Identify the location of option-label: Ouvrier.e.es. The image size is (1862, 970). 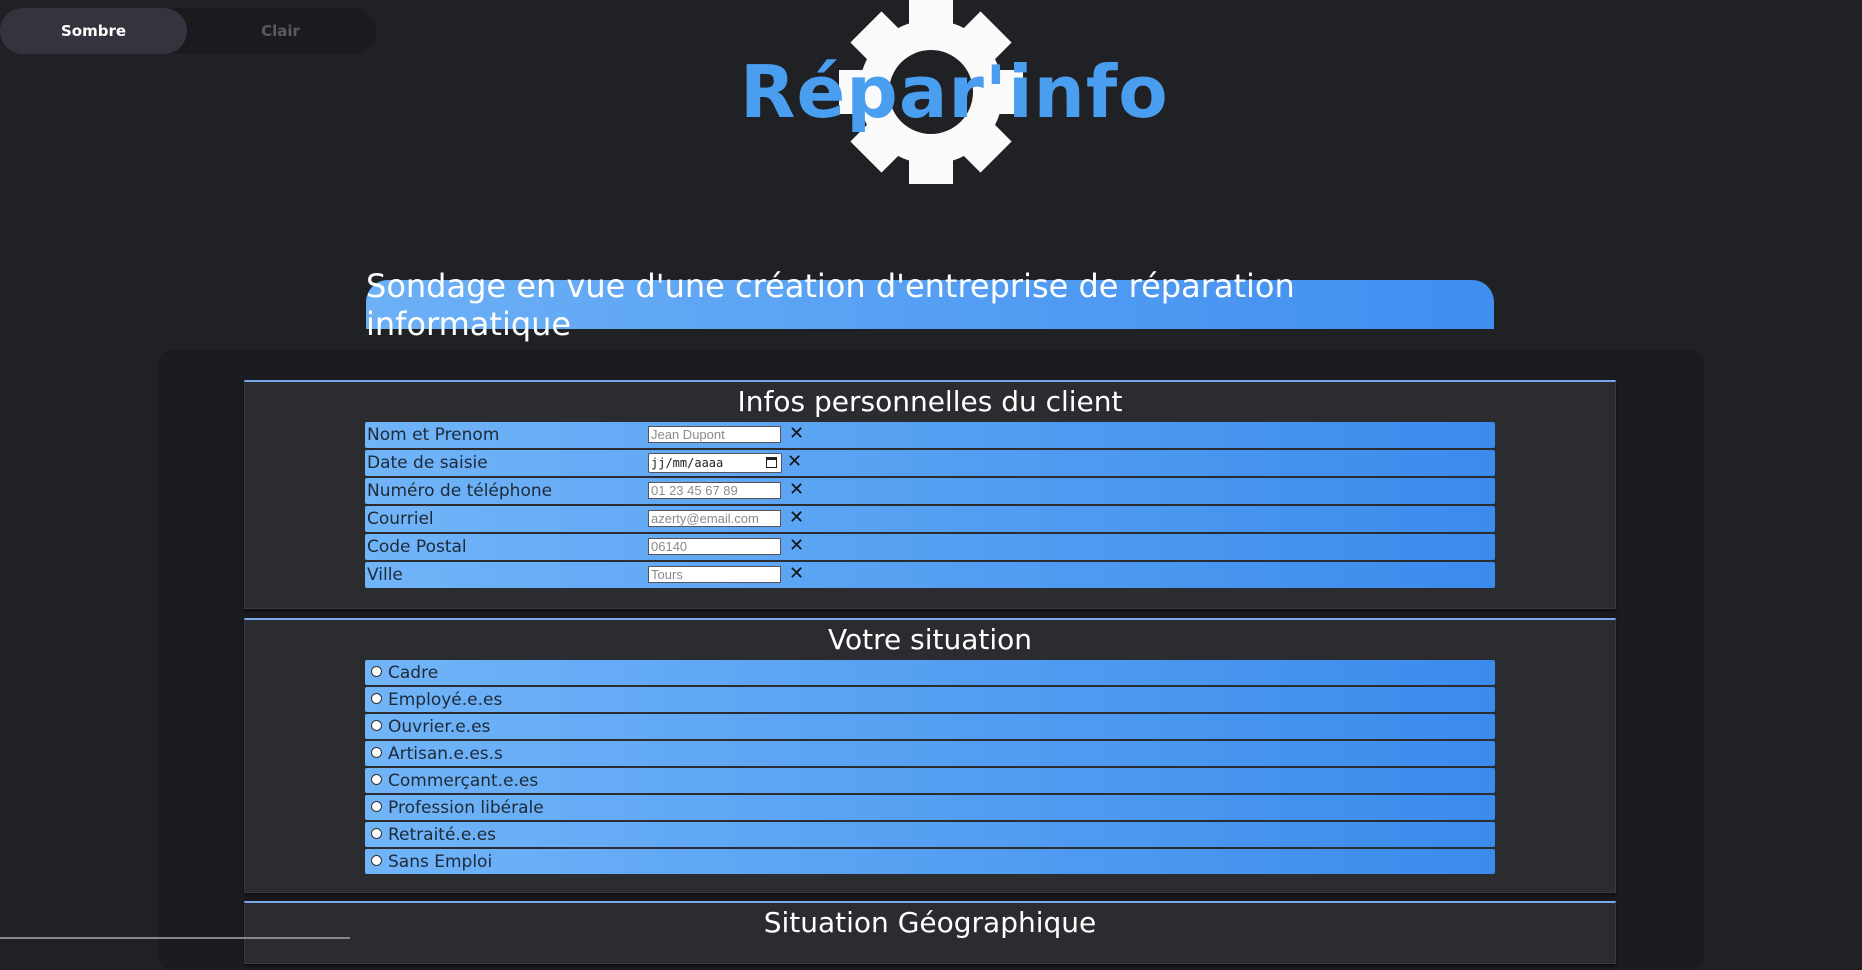
(439, 726).